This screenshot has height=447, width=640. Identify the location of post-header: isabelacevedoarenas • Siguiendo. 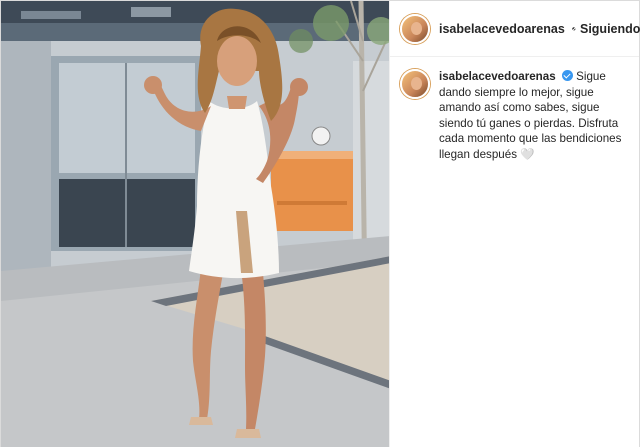
(515, 29).